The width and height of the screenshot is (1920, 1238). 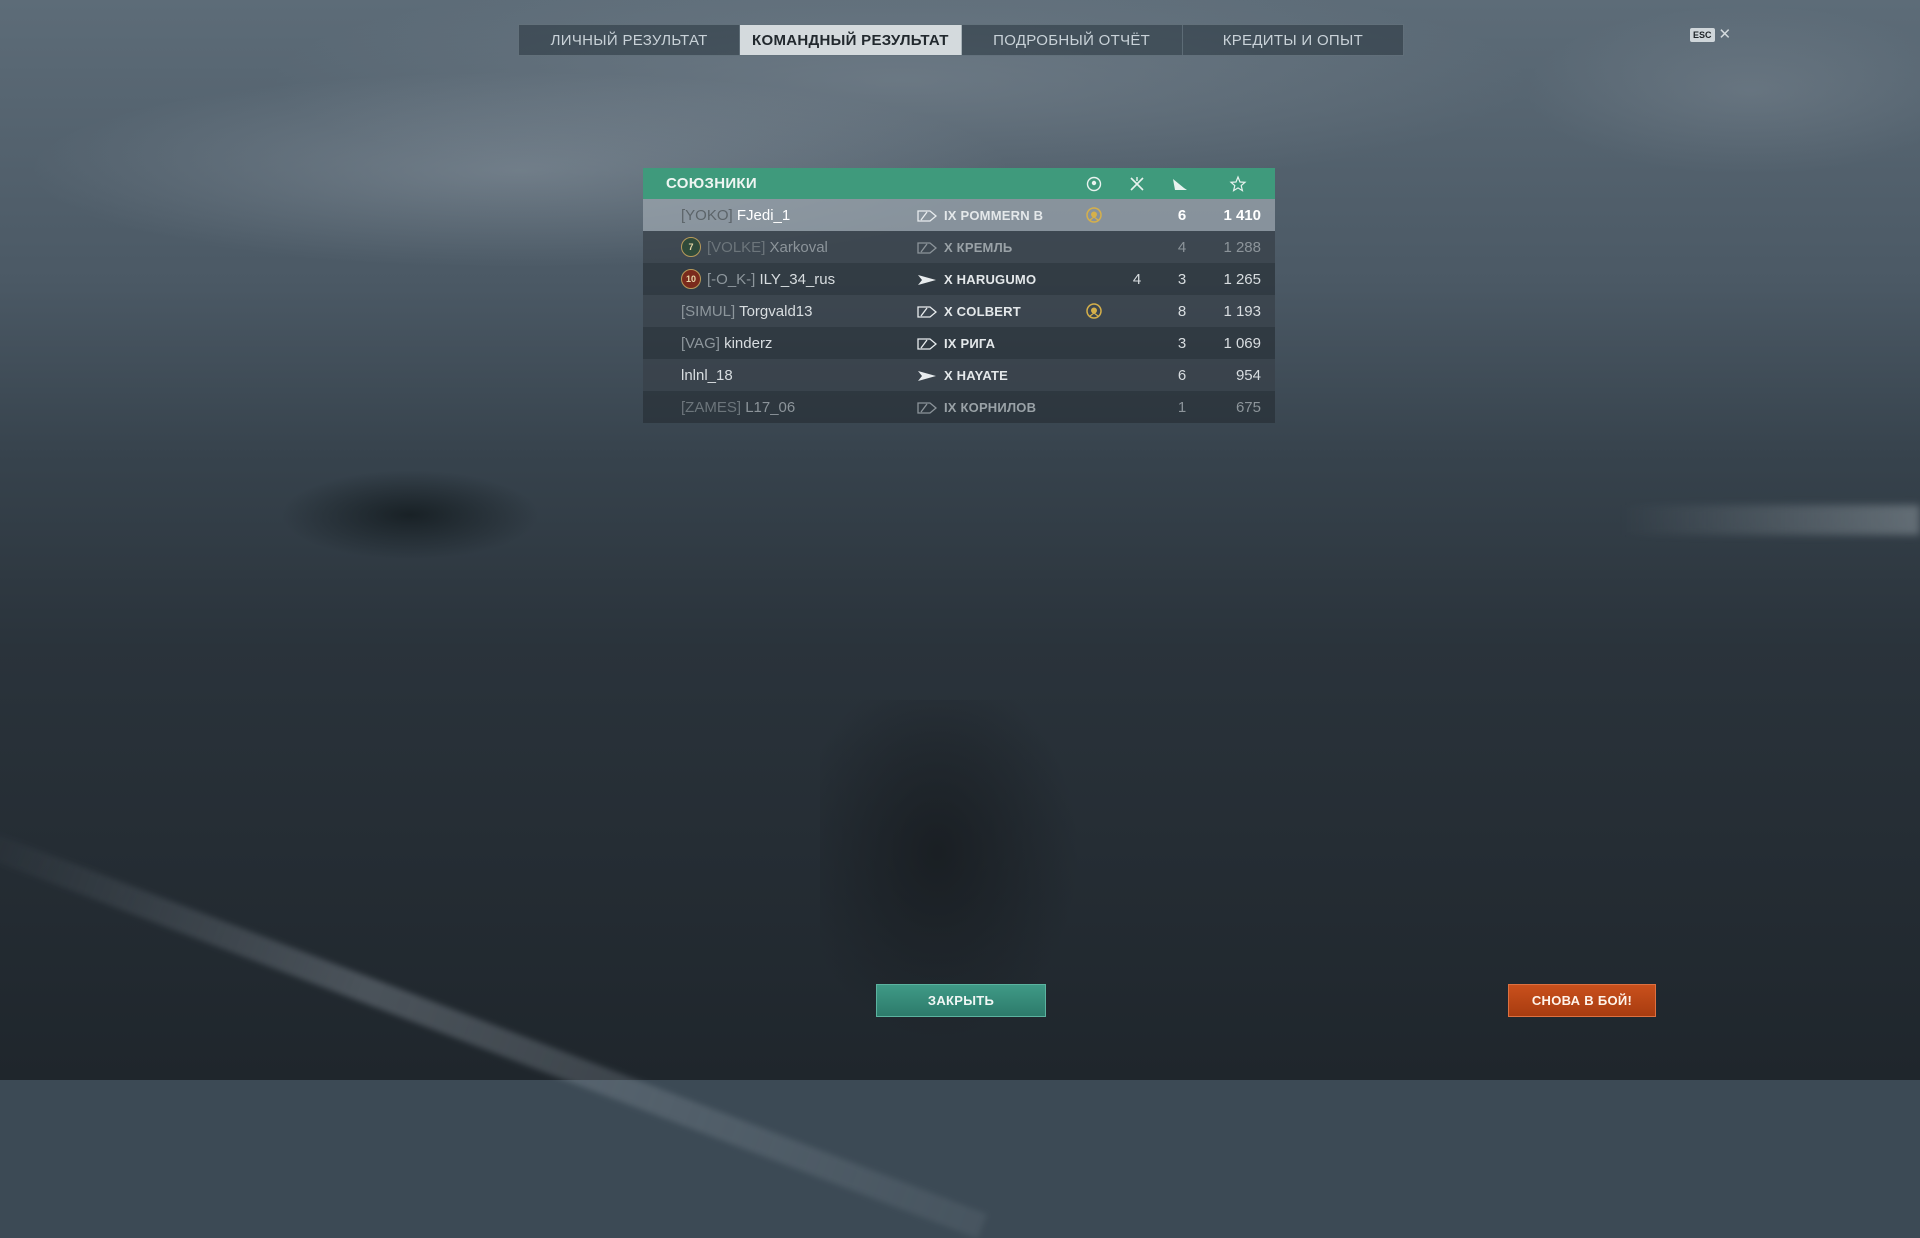 What do you see at coordinates (1242, 311) in the screenshot?
I see `base-xp-value: 1 193` at bounding box center [1242, 311].